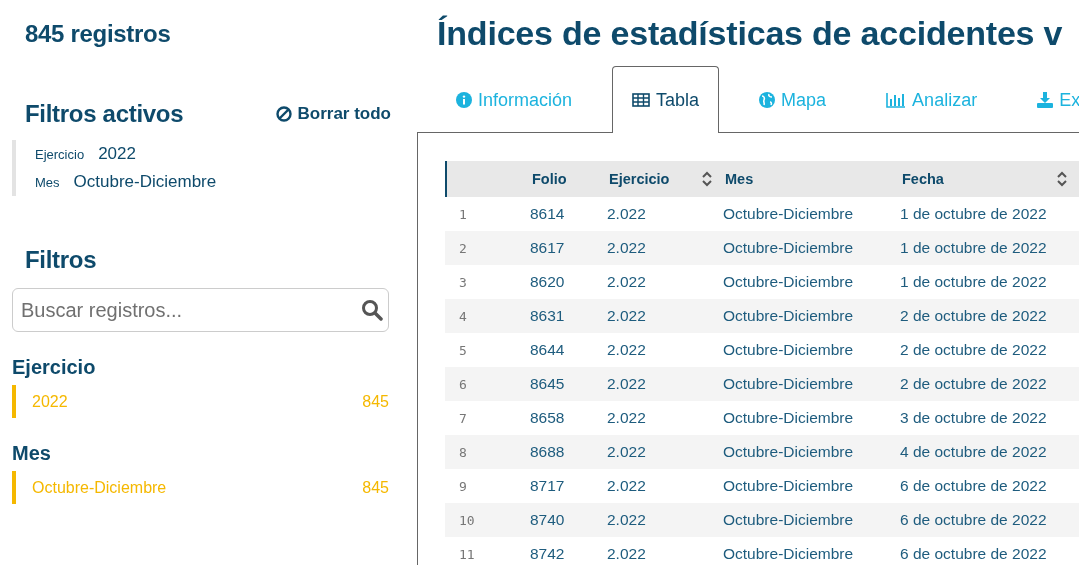 The width and height of the screenshot is (1079, 565). Describe the element at coordinates (549, 179) in the screenshot. I see `column-header: Folio` at that location.